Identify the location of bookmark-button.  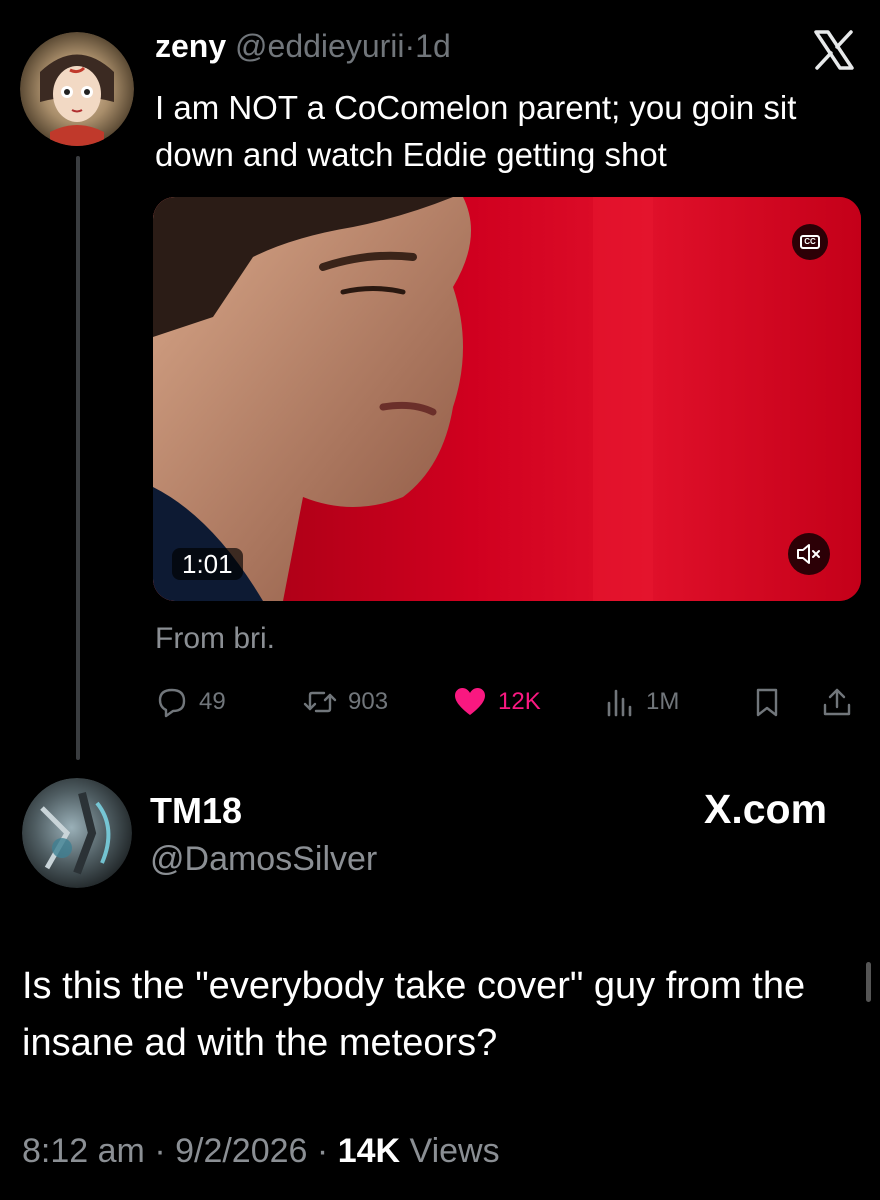
(767, 702).